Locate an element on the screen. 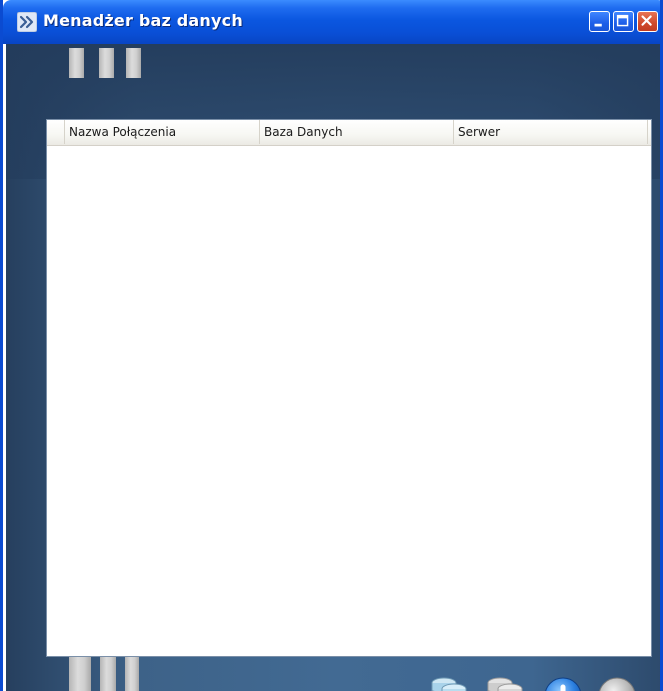 This screenshot has height=691, width=663. add-database-button is located at coordinates (450, 682).